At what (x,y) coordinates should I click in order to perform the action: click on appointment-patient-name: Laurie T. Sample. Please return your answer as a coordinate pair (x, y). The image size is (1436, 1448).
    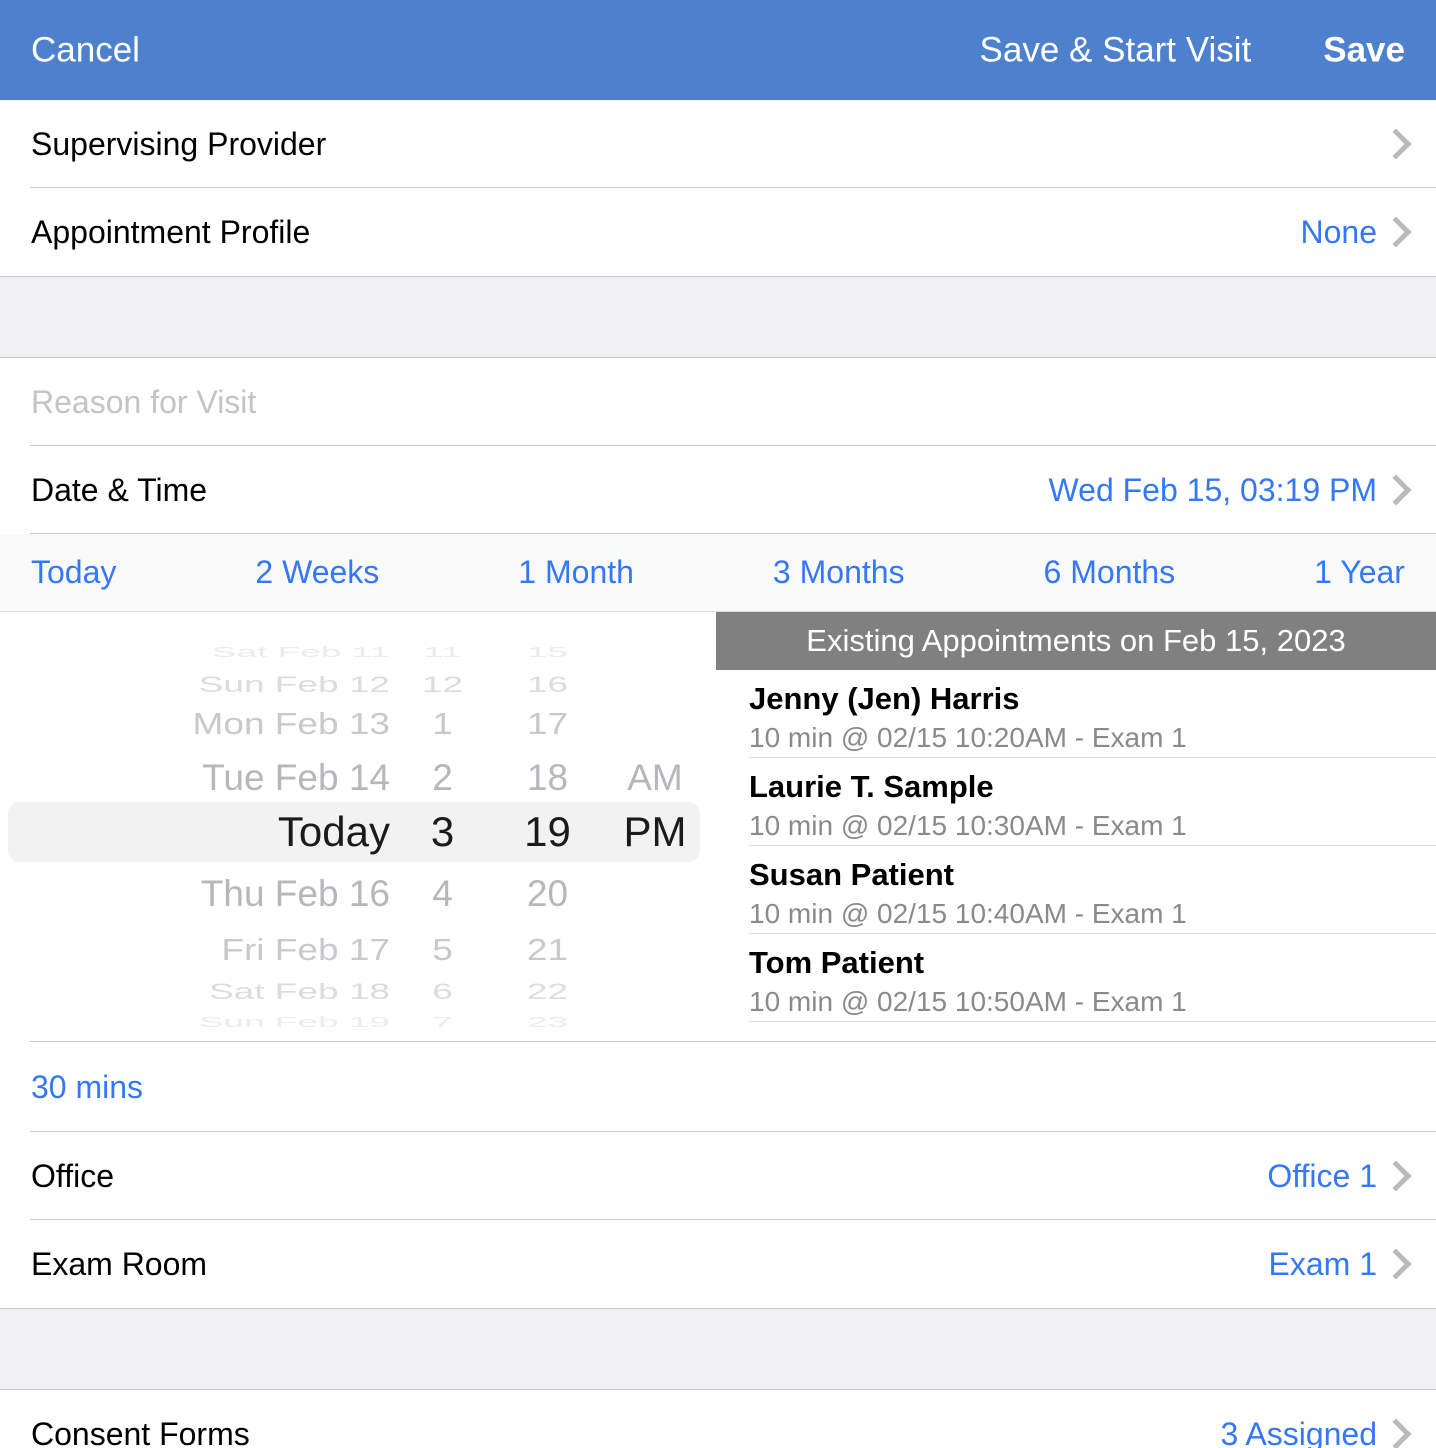
    Looking at the image, I should click on (871, 786).